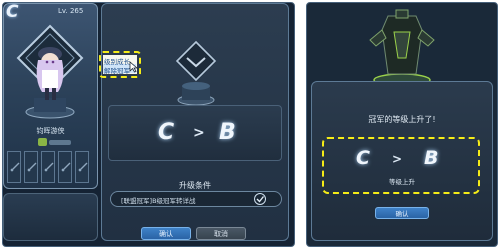 Image resolution: width=500 pixels, height=249 pixels. I want to click on champion-character-icon, so click(50, 73).